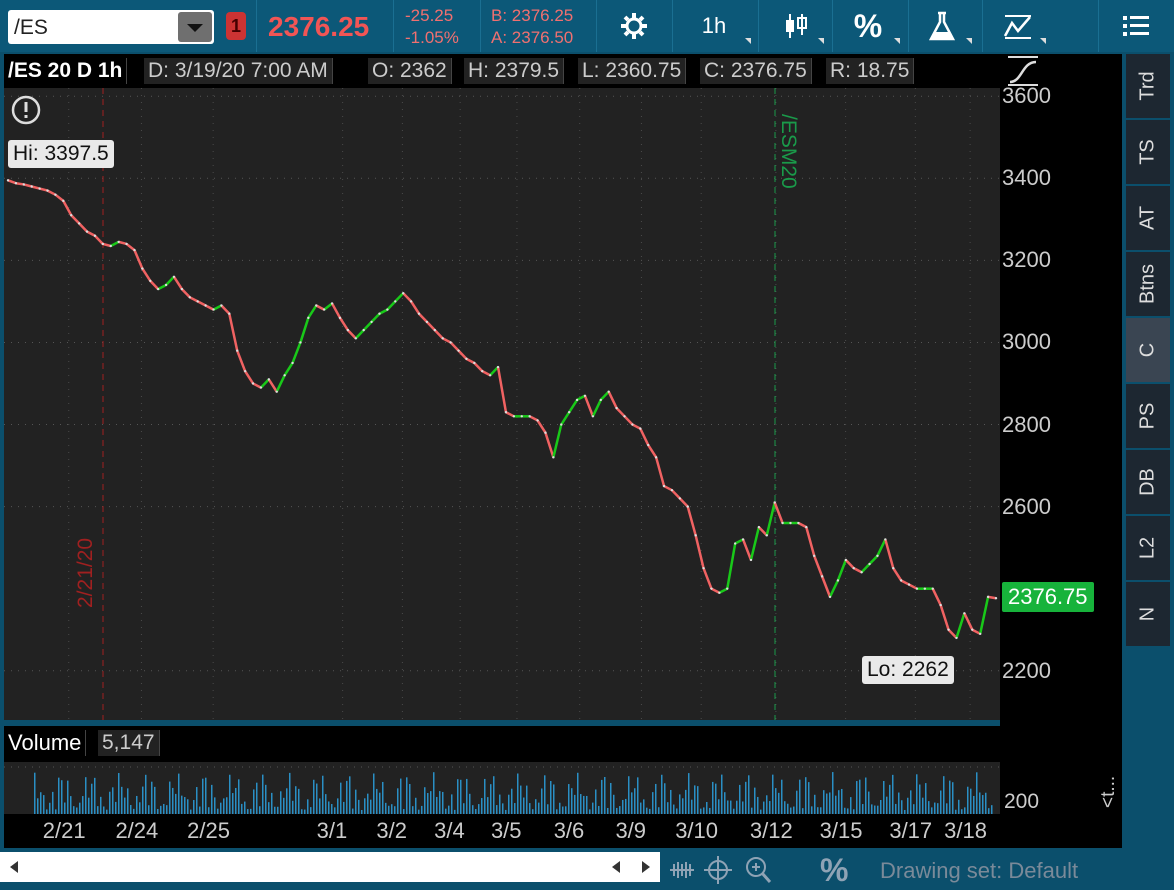  Describe the element at coordinates (502, 744) in the screenshot. I see `volume-header: Volume 5,147` at that location.